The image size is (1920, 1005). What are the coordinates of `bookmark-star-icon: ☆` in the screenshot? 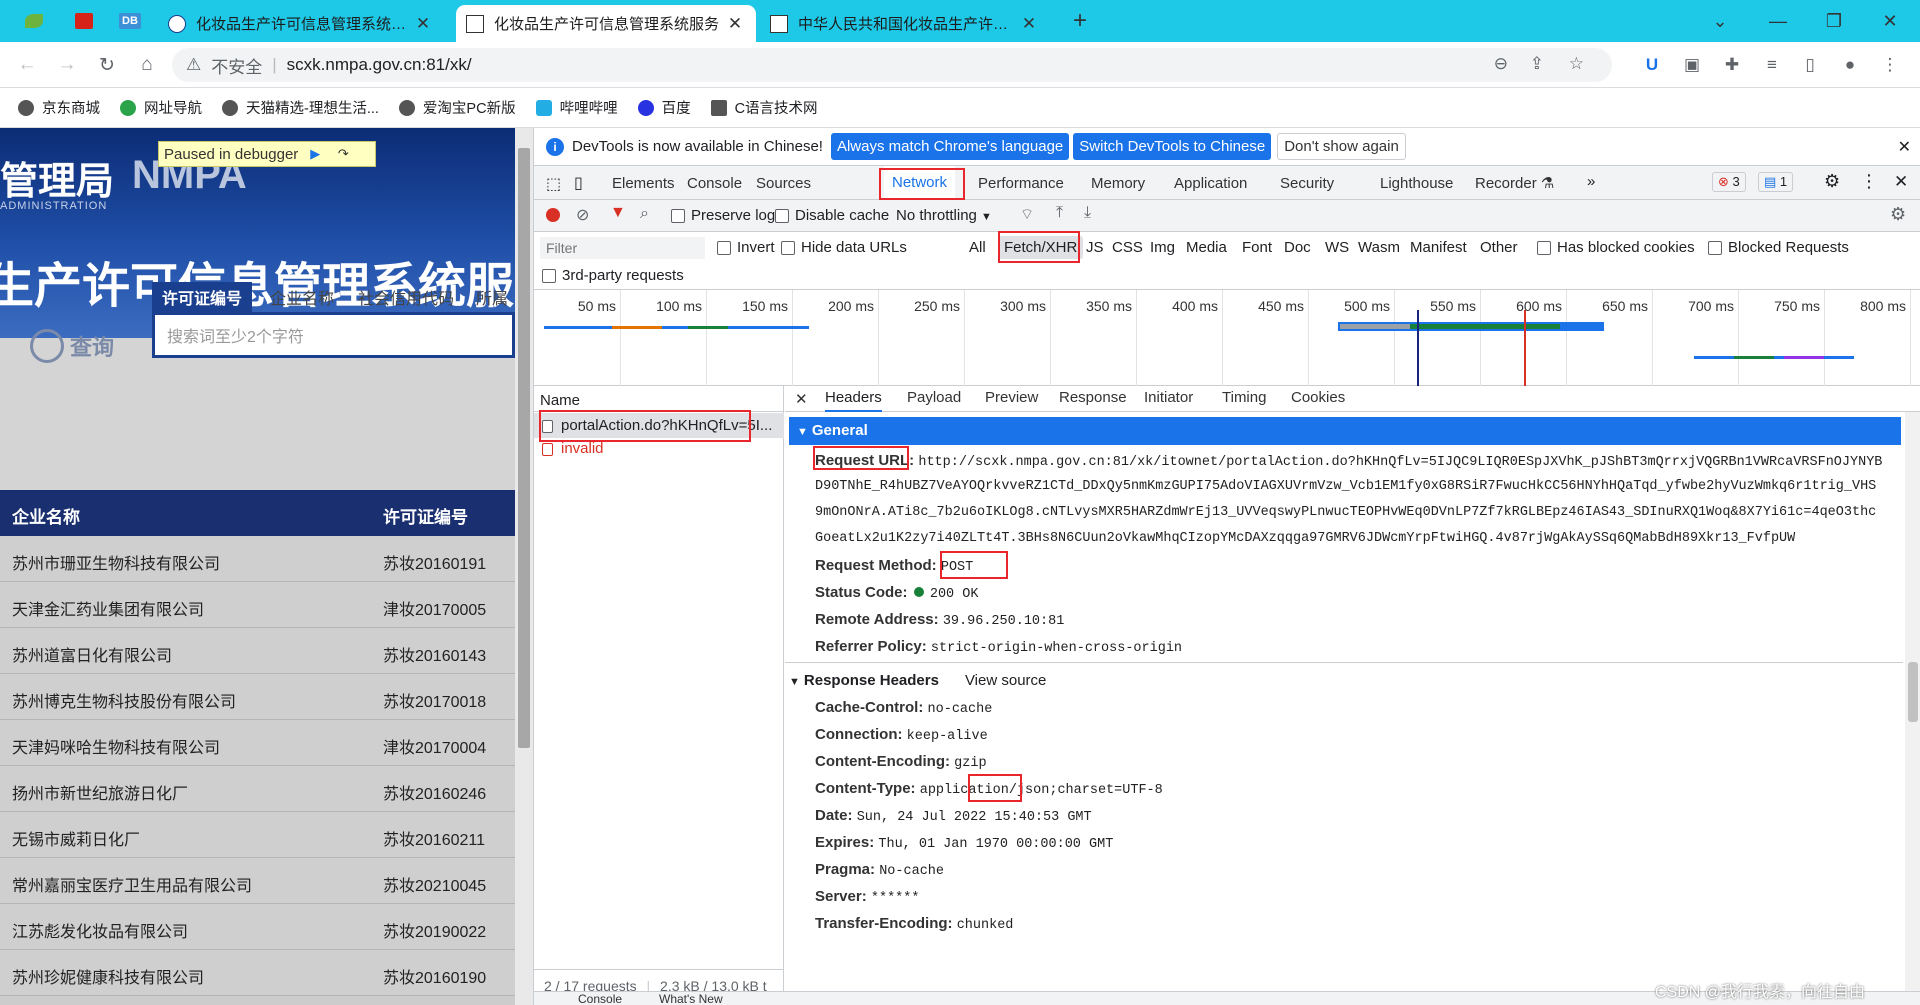 It's located at (1576, 64).